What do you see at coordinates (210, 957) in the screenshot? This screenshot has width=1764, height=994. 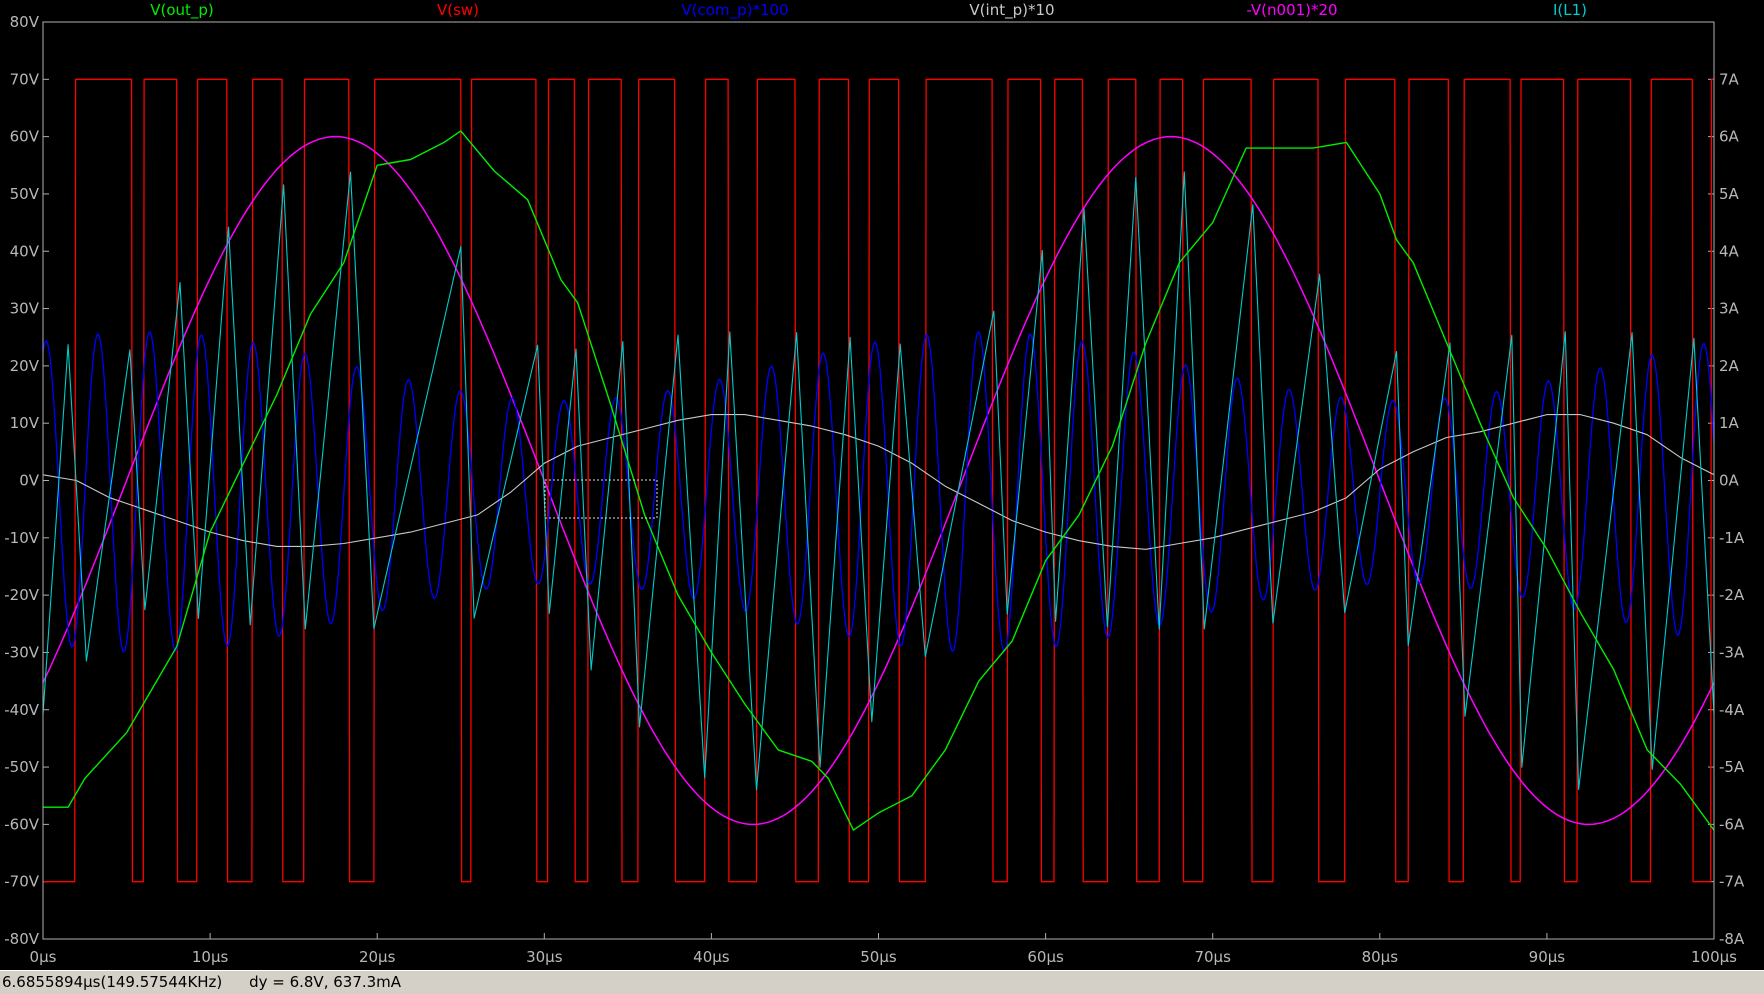 I see `x-tick-label: 10µs` at bounding box center [210, 957].